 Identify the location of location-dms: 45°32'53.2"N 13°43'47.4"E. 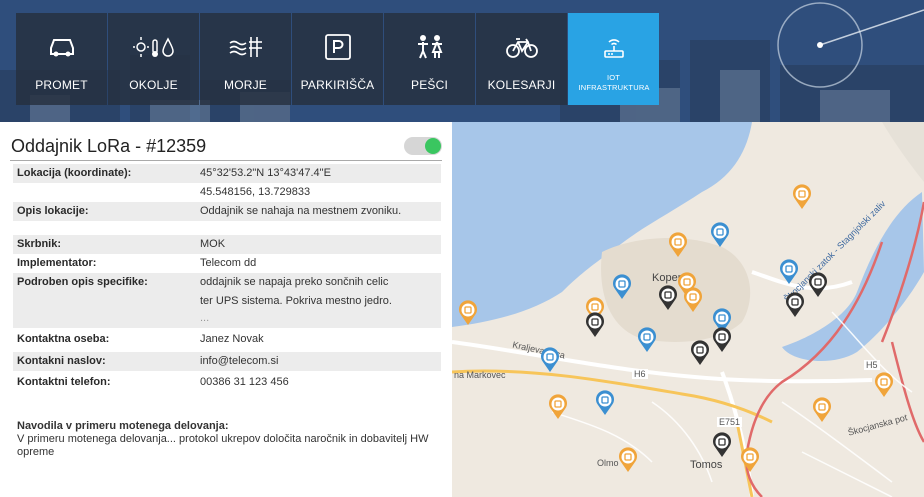
(265, 173).